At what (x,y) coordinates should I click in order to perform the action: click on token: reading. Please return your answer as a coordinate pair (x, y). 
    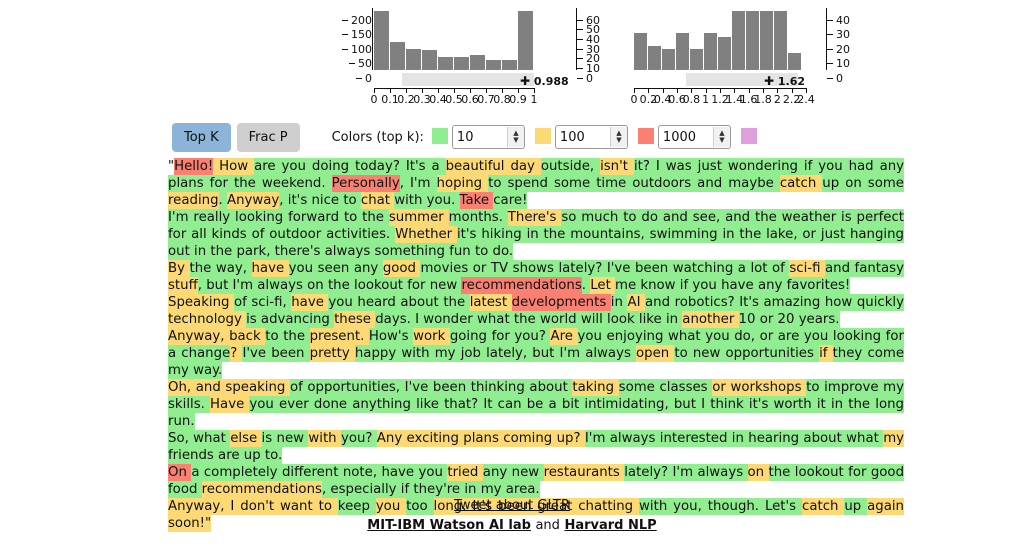
    Looking at the image, I should click on (193, 200).